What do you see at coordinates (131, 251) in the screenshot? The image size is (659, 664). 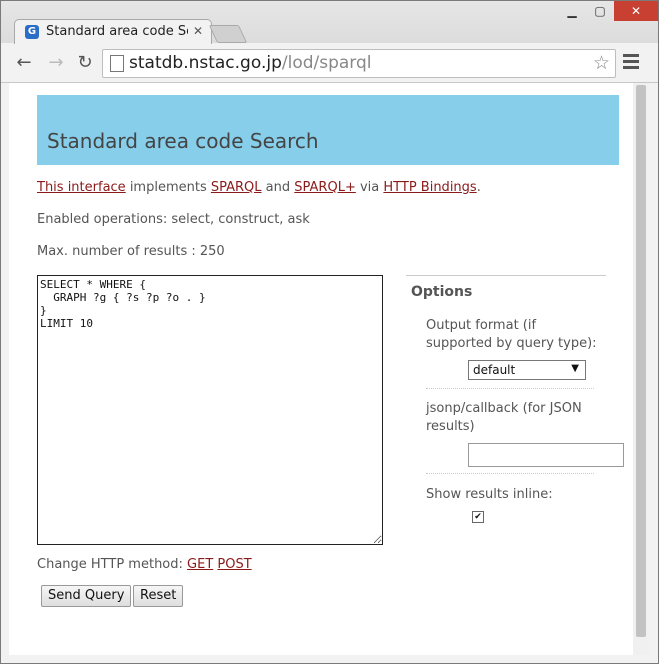 I see `max-results-text: Max. number of results : 250` at bounding box center [131, 251].